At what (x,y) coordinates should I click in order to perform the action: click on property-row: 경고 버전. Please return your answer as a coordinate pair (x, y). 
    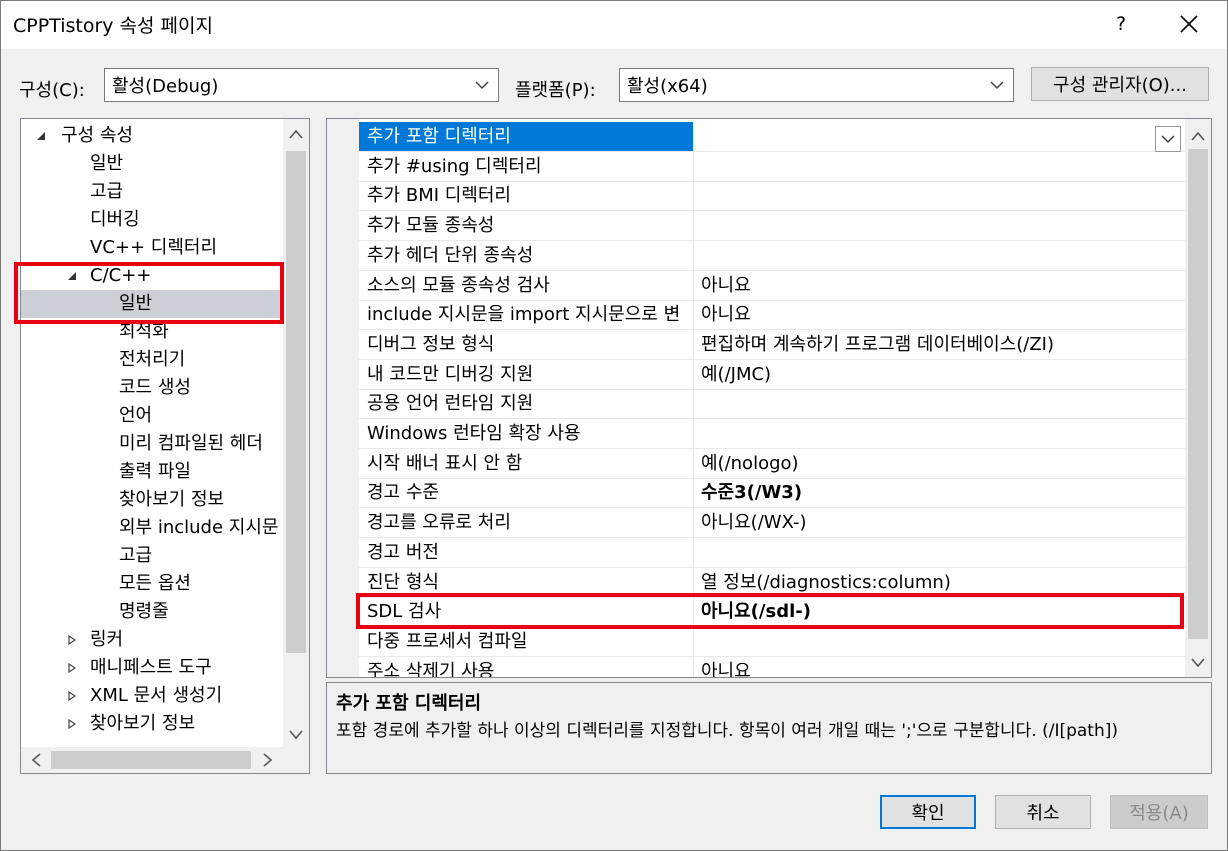
    Looking at the image, I should click on (773, 552).